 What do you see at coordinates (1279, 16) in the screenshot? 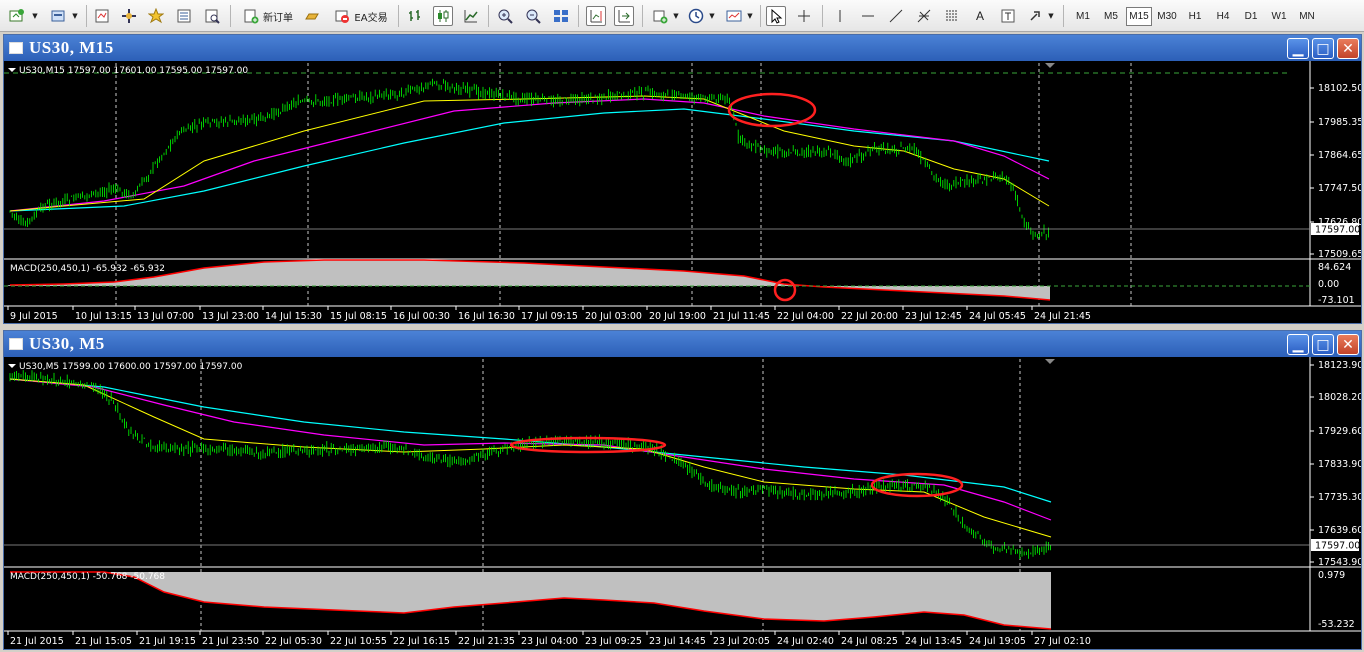
I see `timeframe-w1-button: W1` at bounding box center [1279, 16].